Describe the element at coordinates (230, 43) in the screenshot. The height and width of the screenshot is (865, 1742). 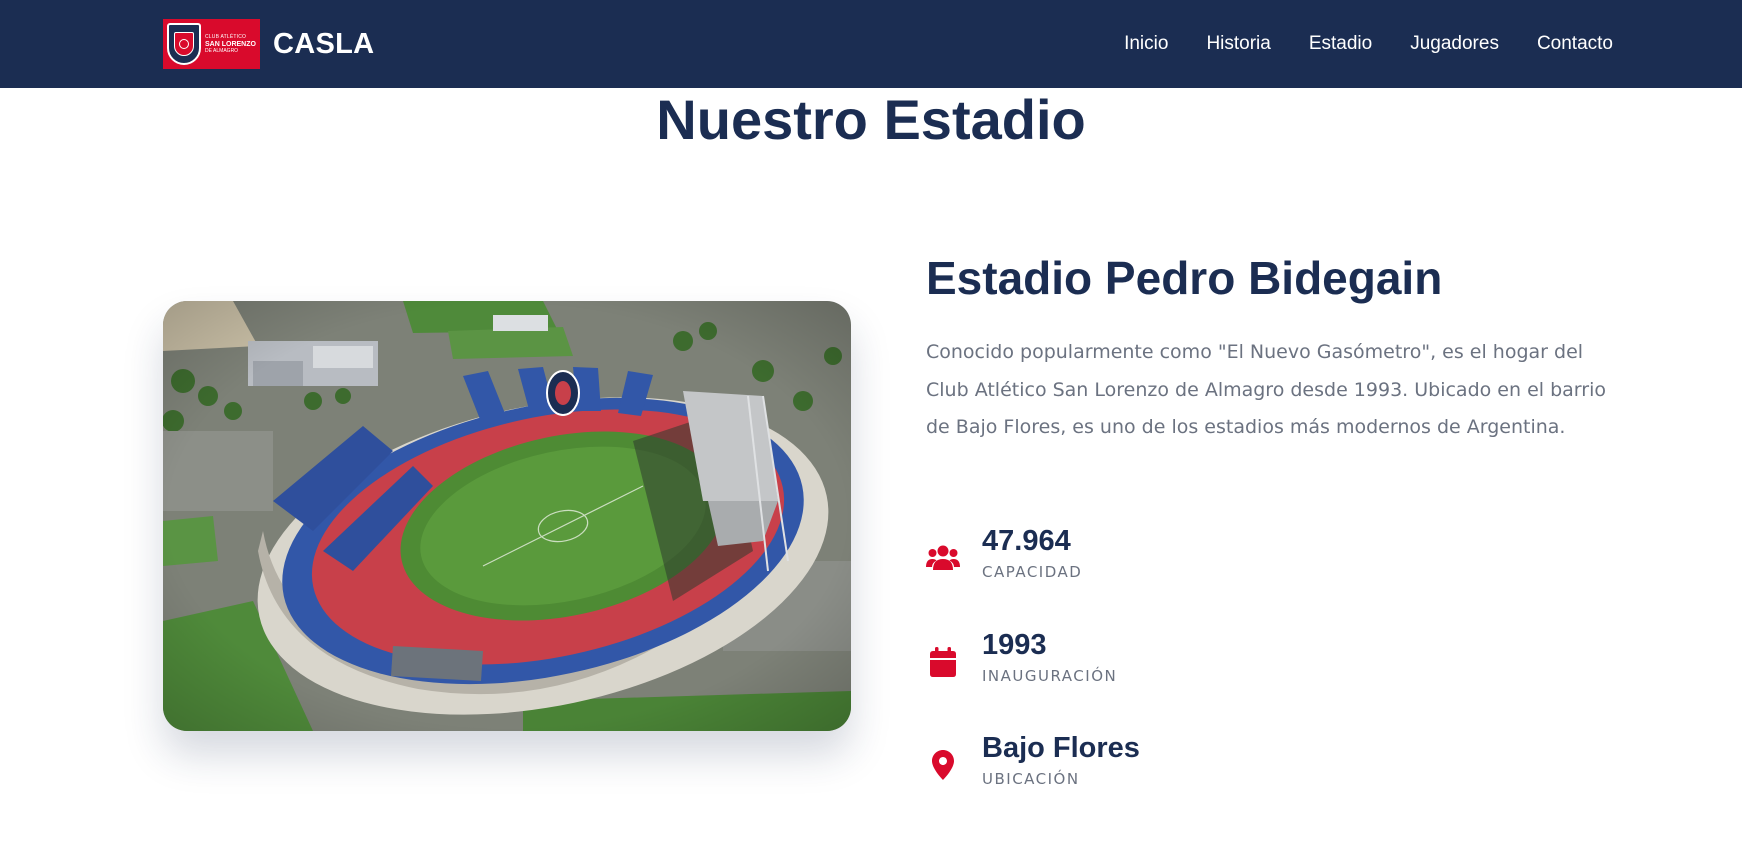
I see `logo-wordmark: CLUB ATLÉTICO SAN LORENZO DE ALMAGRO` at that location.